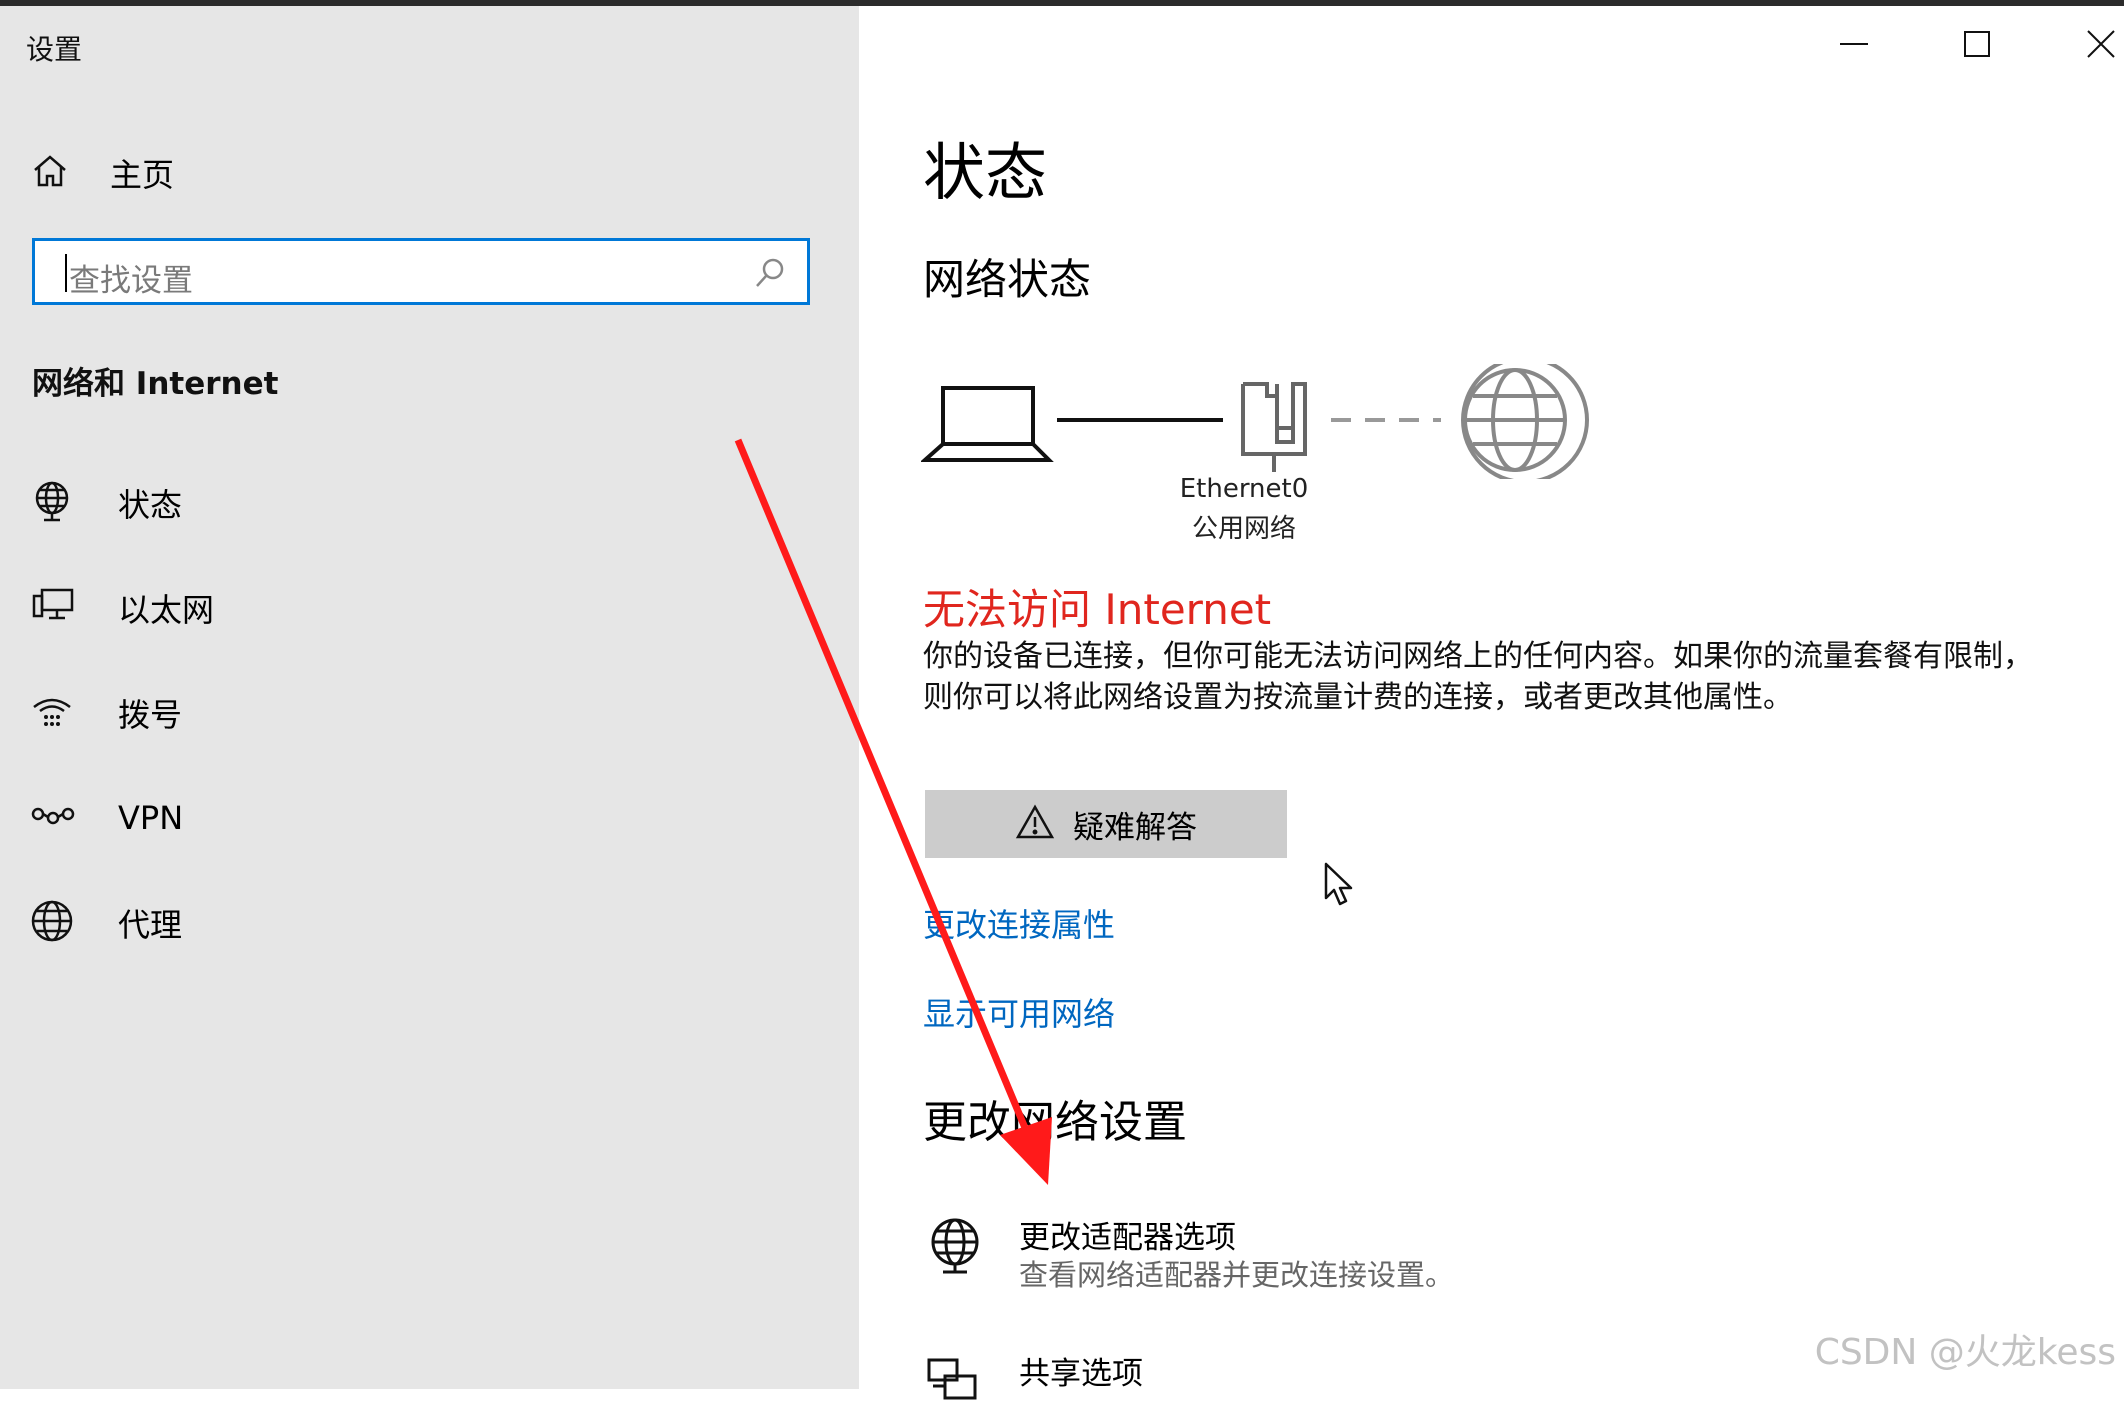 This screenshot has width=2124, height=1406. Describe the element at coordinates (1019, 923) in the screenshot. I see `change-connection-properties-link: 更改连接属性` at that location.